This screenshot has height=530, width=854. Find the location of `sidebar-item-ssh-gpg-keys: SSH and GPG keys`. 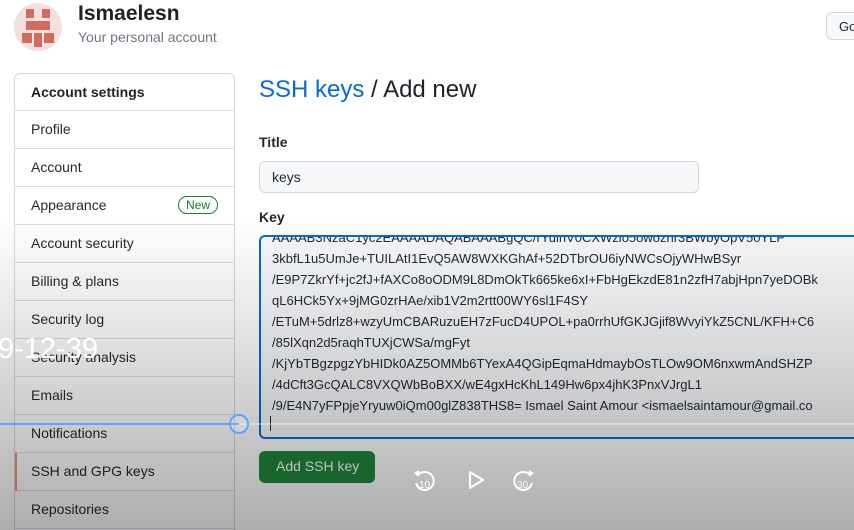

sidebar-item-ssh-gpg-keys: SSH and GPG keys is located at coordinates (124, 472).